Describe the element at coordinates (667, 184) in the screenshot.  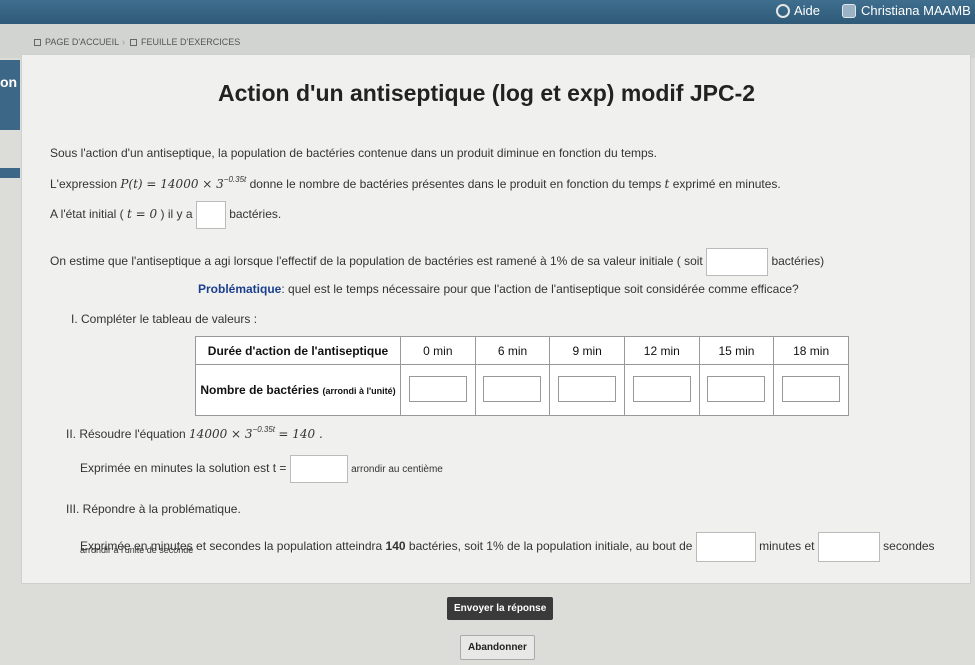
I see `expression-var: t` at that location.